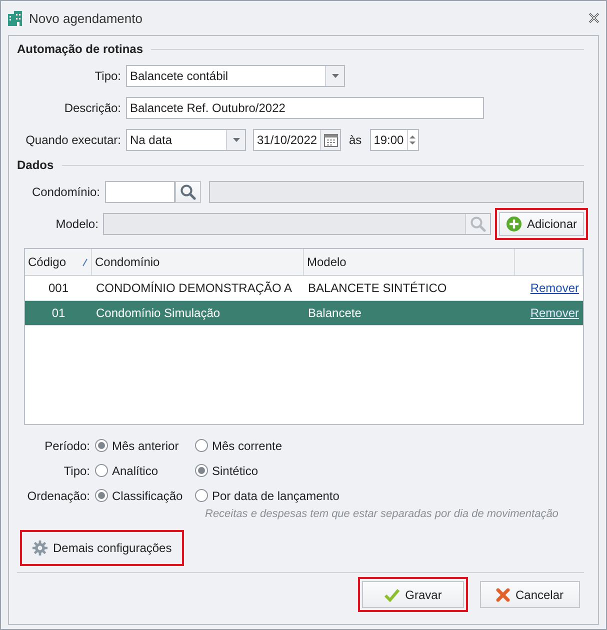 The image size is (607, 630). I want to click on radio-label: Sintético, so click(235, 471).